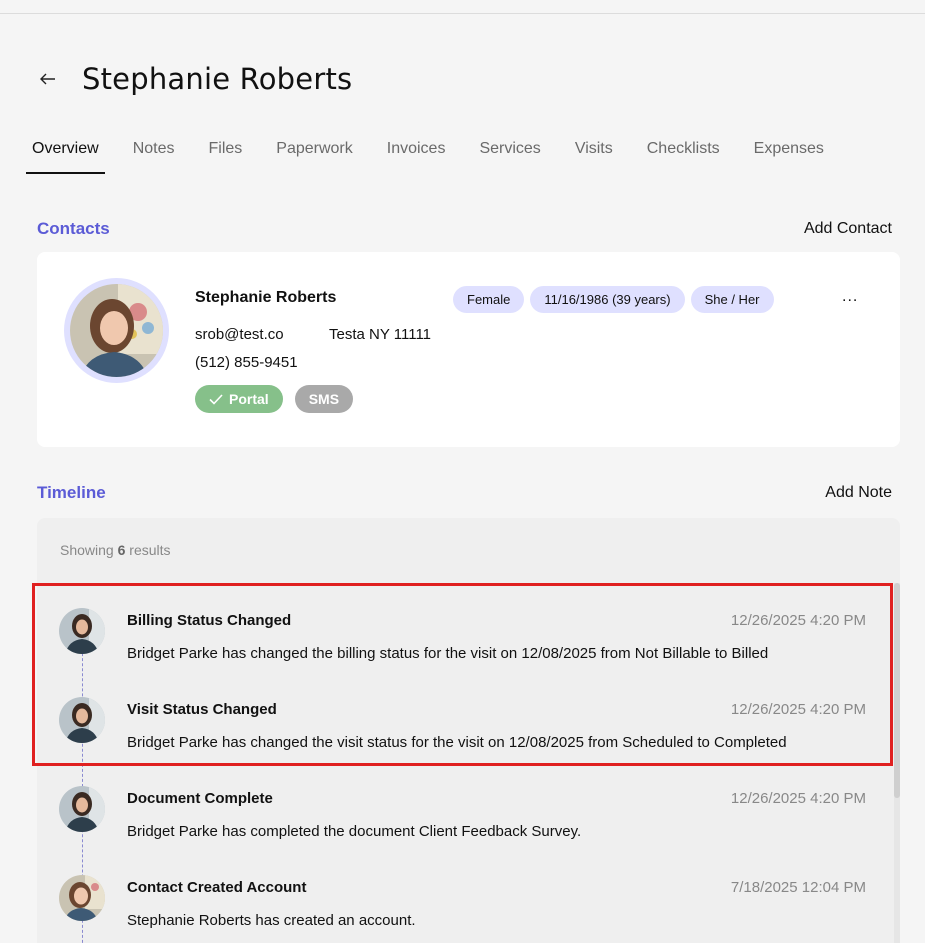  Describe the element at coordinates (464, 229) in the screenshot. I see `contacts-header: Contacts Add Contact` at that location.